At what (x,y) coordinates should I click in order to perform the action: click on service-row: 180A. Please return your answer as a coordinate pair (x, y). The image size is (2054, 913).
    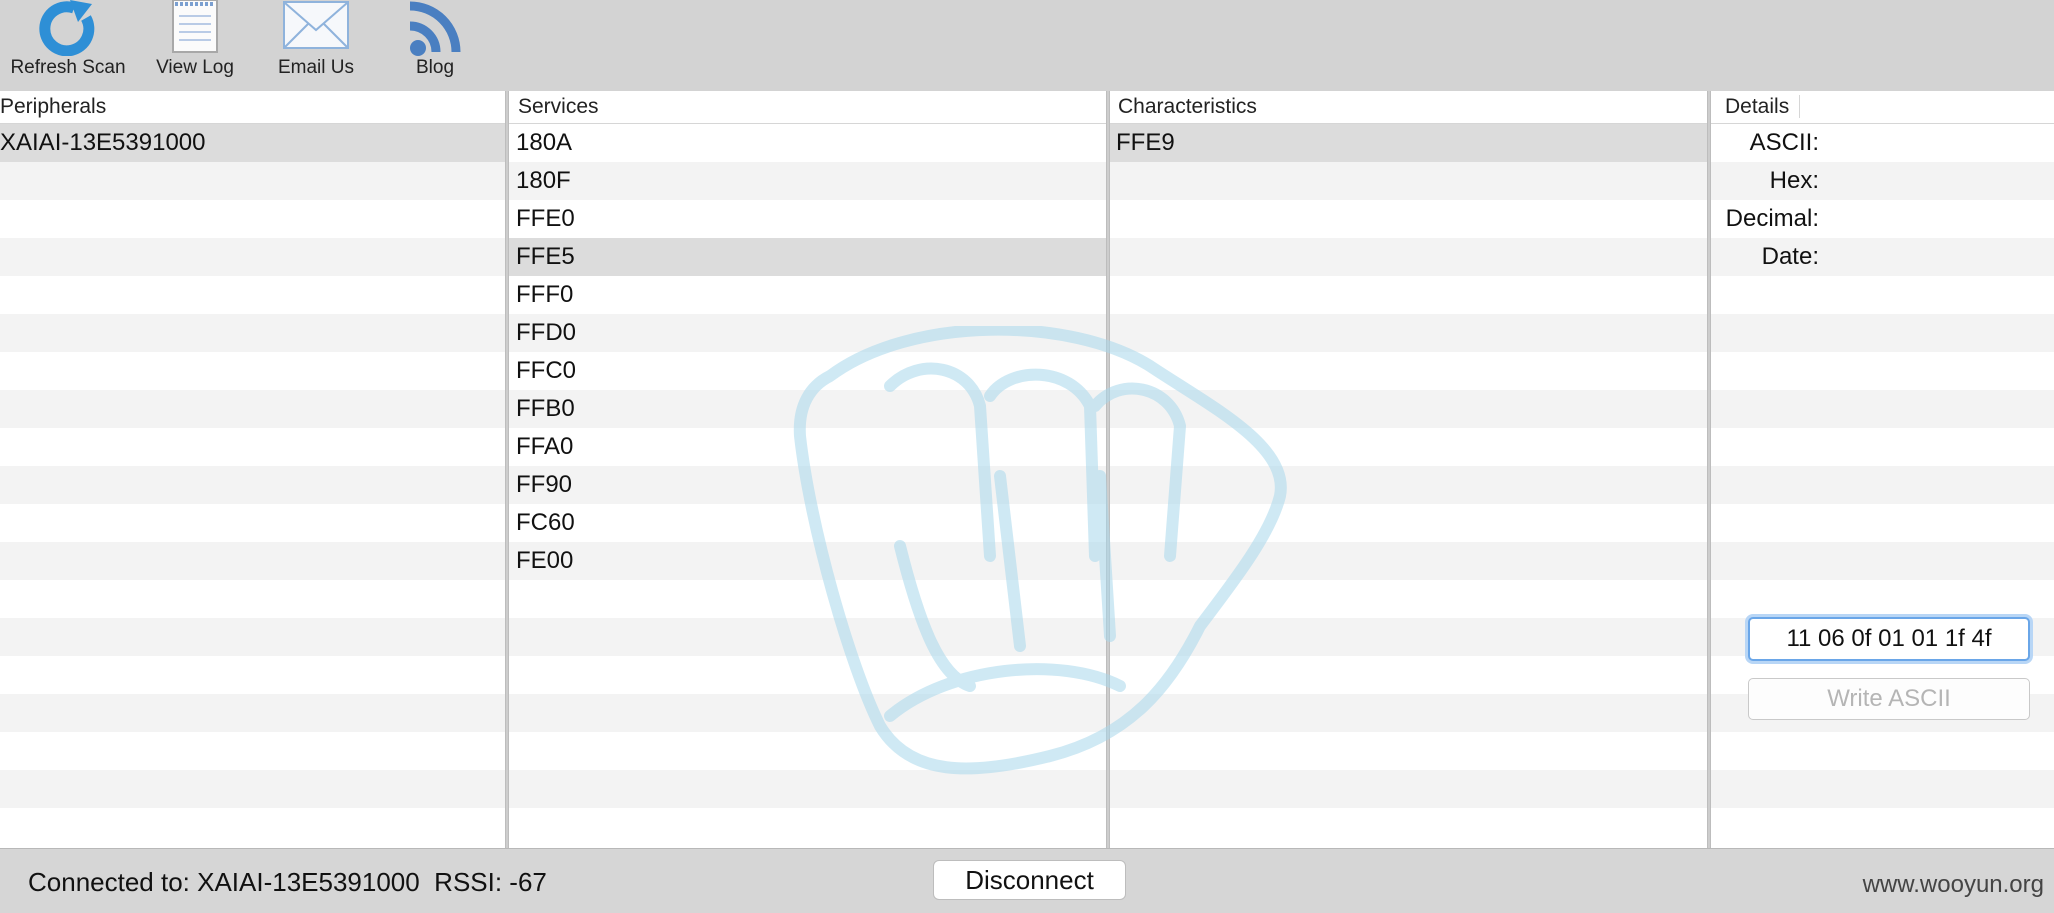
    Looking at the image, I should click on (807, 143).